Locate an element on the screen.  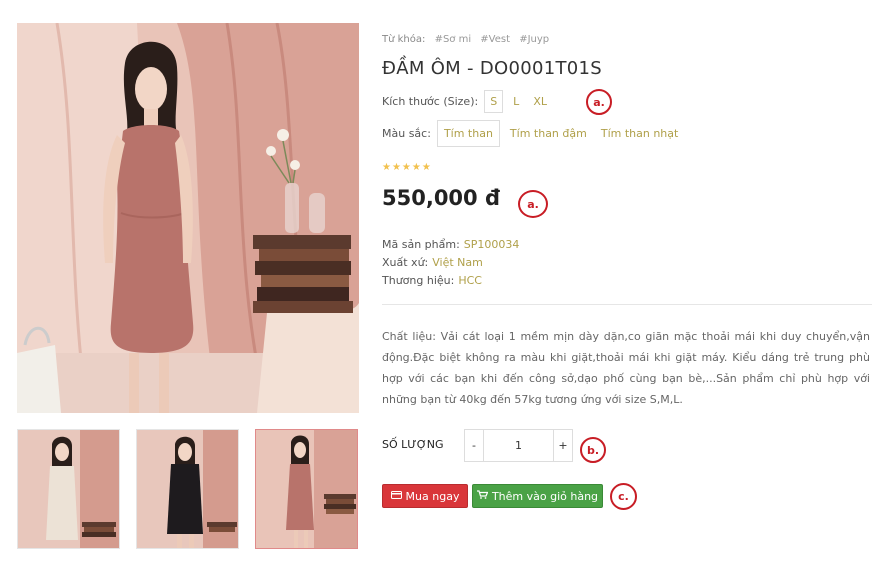
quantity-plus-button: + is located at coordinates (563, 445).